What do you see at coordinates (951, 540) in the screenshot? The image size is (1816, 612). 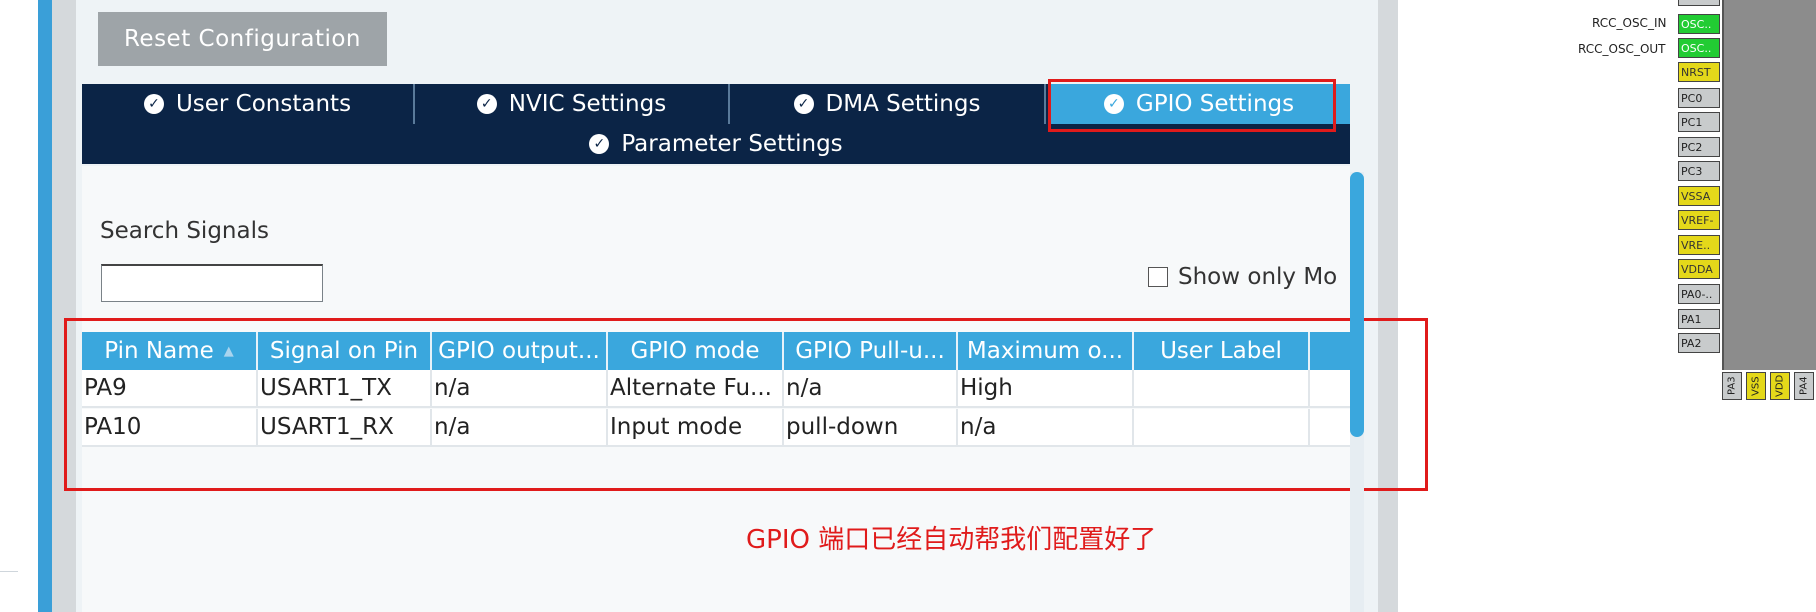 I see `annotation-text: GPIO 端口已经自动帮我们配置好了` at bounding box center [951, 540].